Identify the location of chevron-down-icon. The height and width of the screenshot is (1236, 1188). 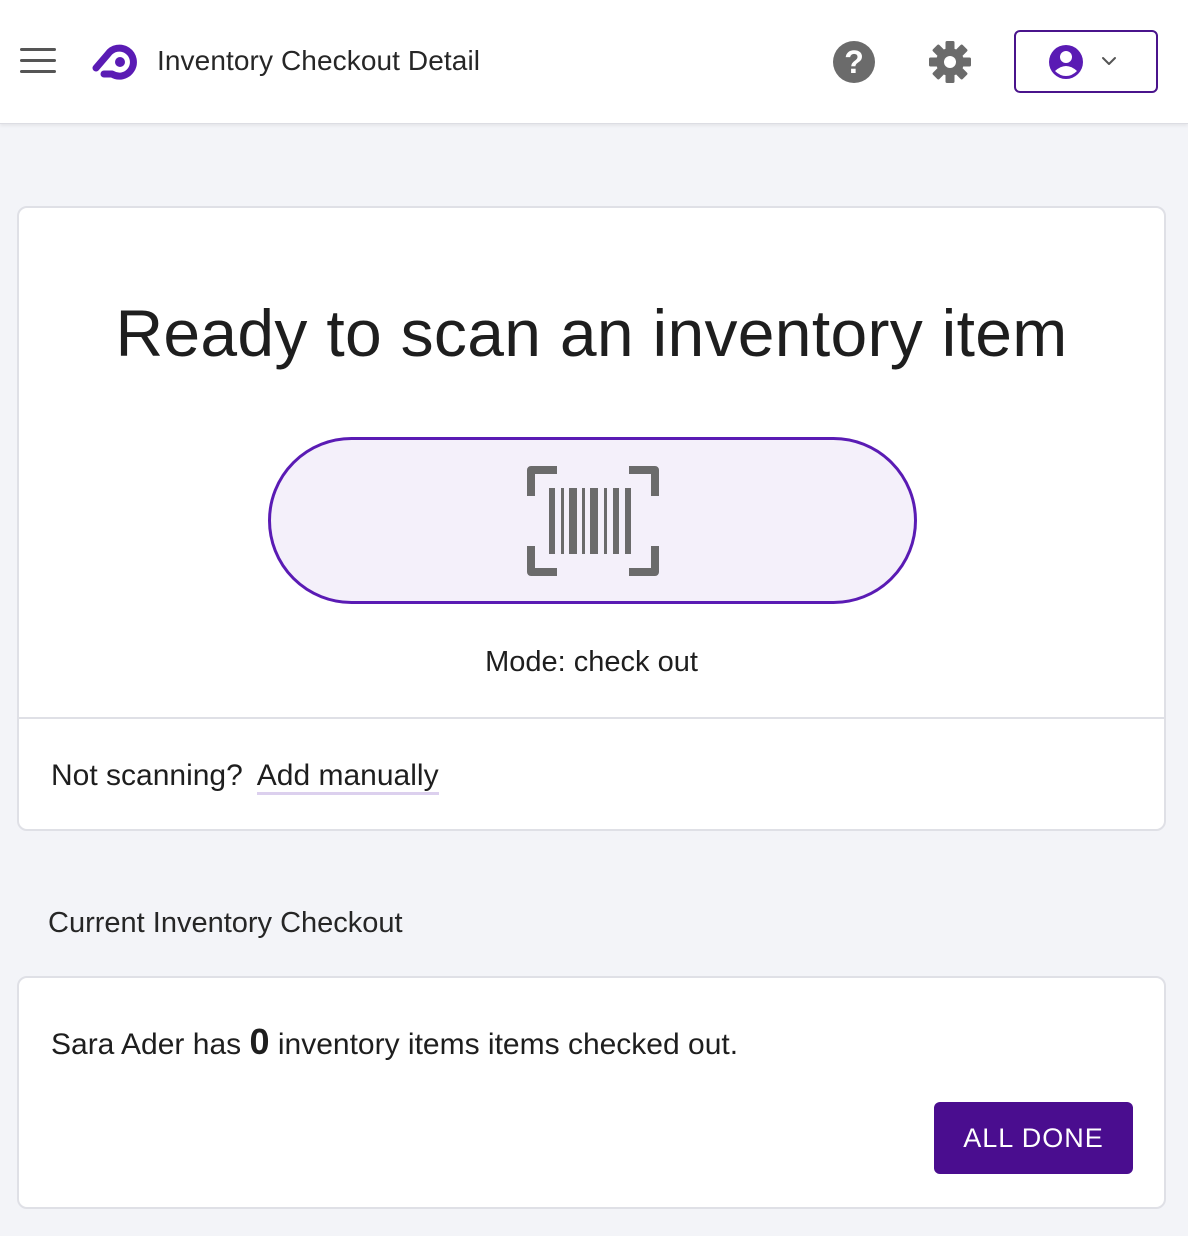
(1109, 61).